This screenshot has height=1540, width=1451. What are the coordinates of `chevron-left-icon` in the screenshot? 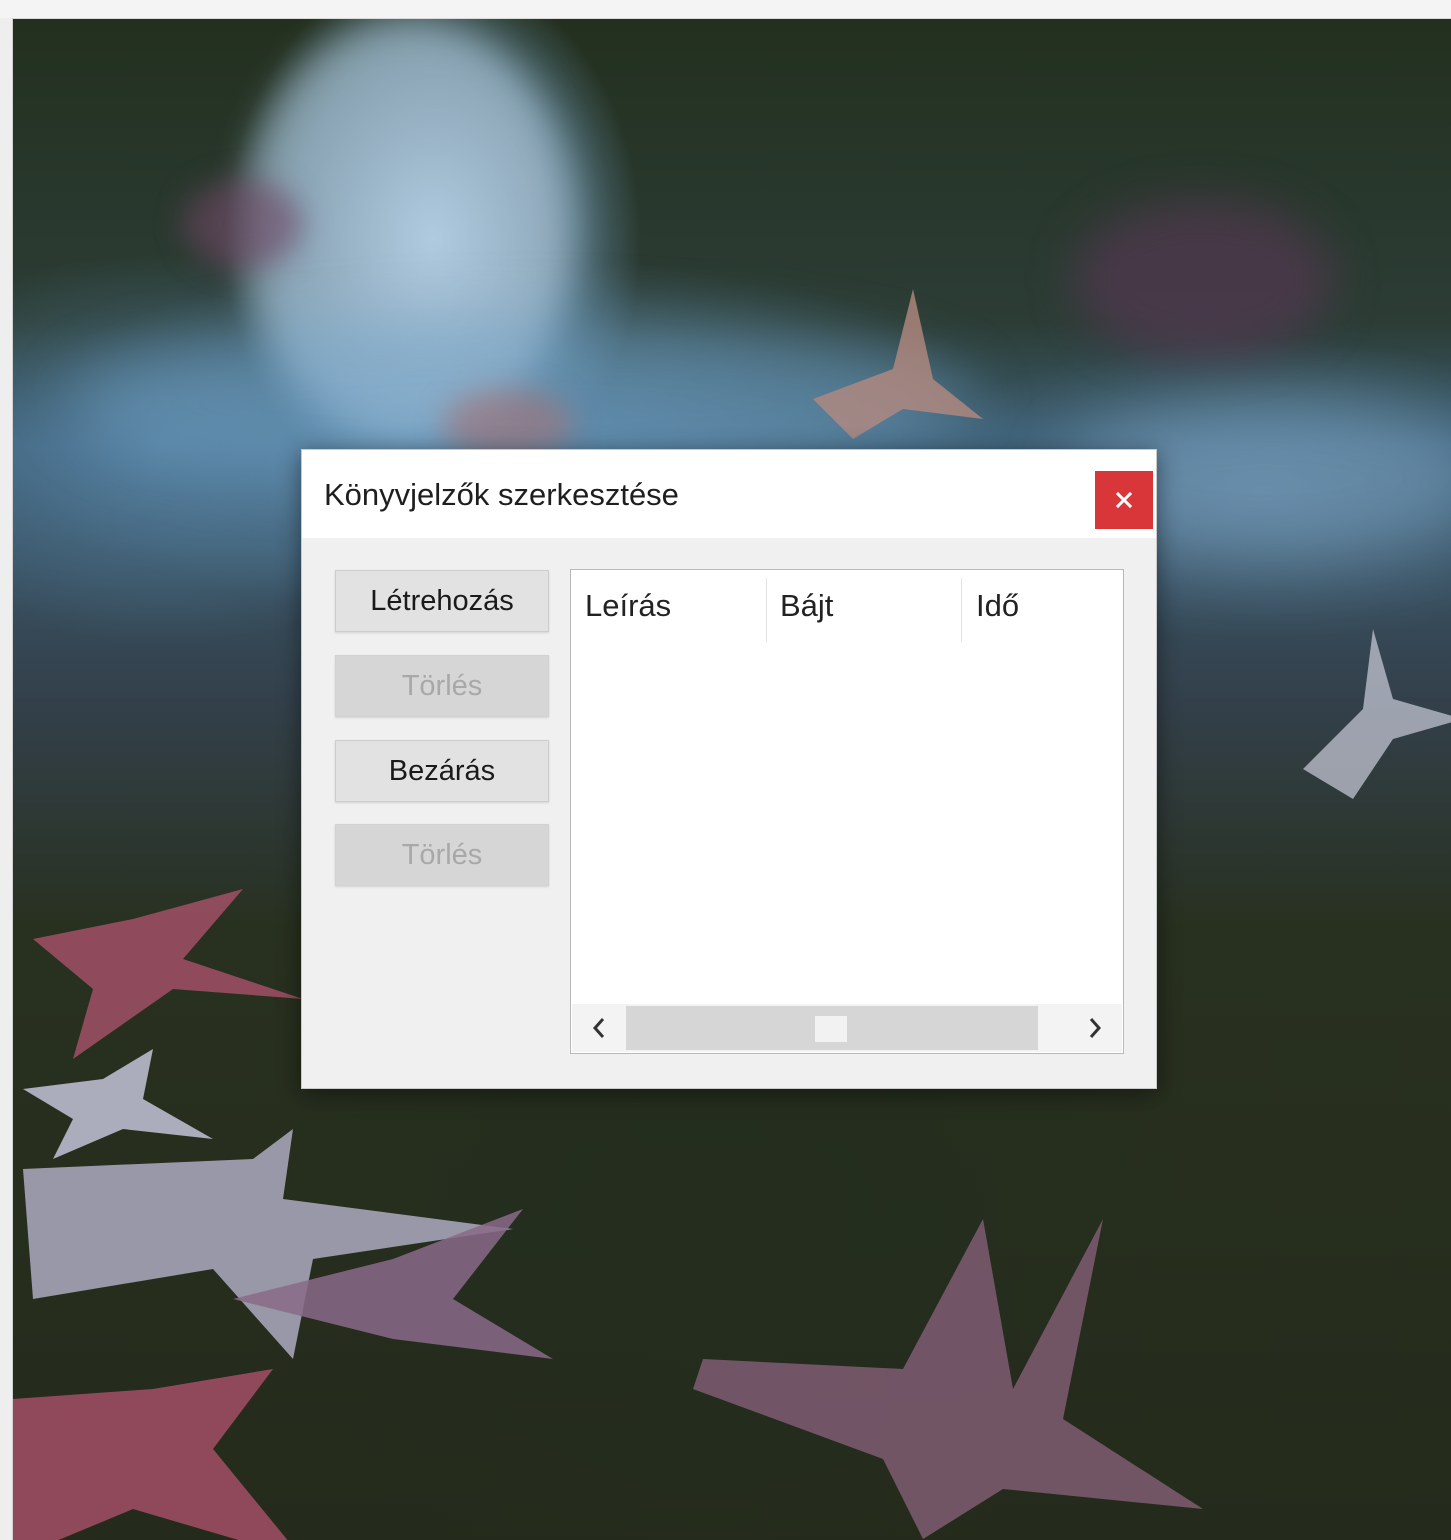 It's located at (598, 1028).